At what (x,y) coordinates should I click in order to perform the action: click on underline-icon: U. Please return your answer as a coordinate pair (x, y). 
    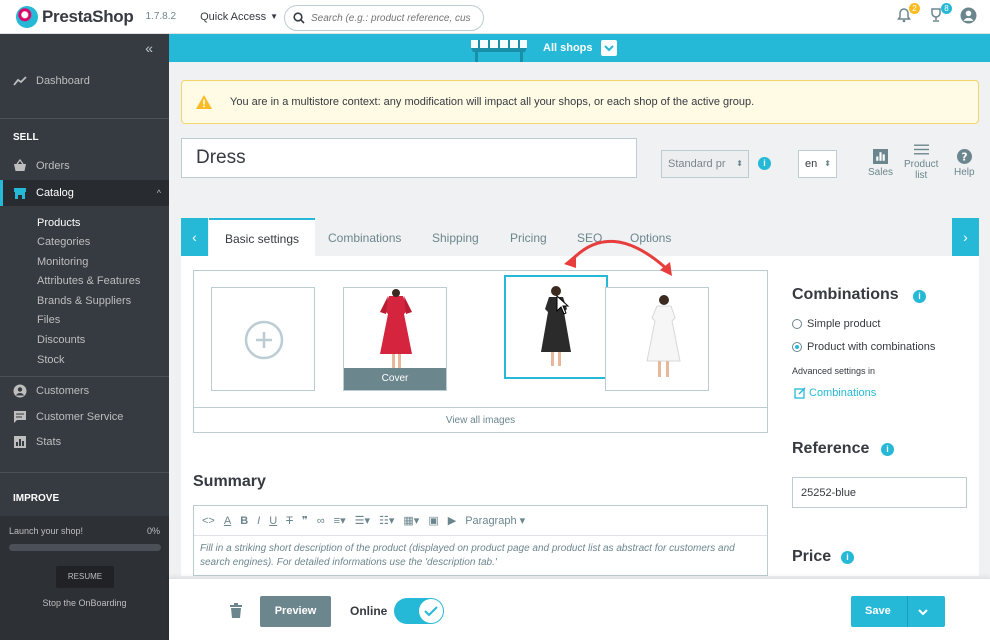
    Looking at the image, I should click on (273, 521).